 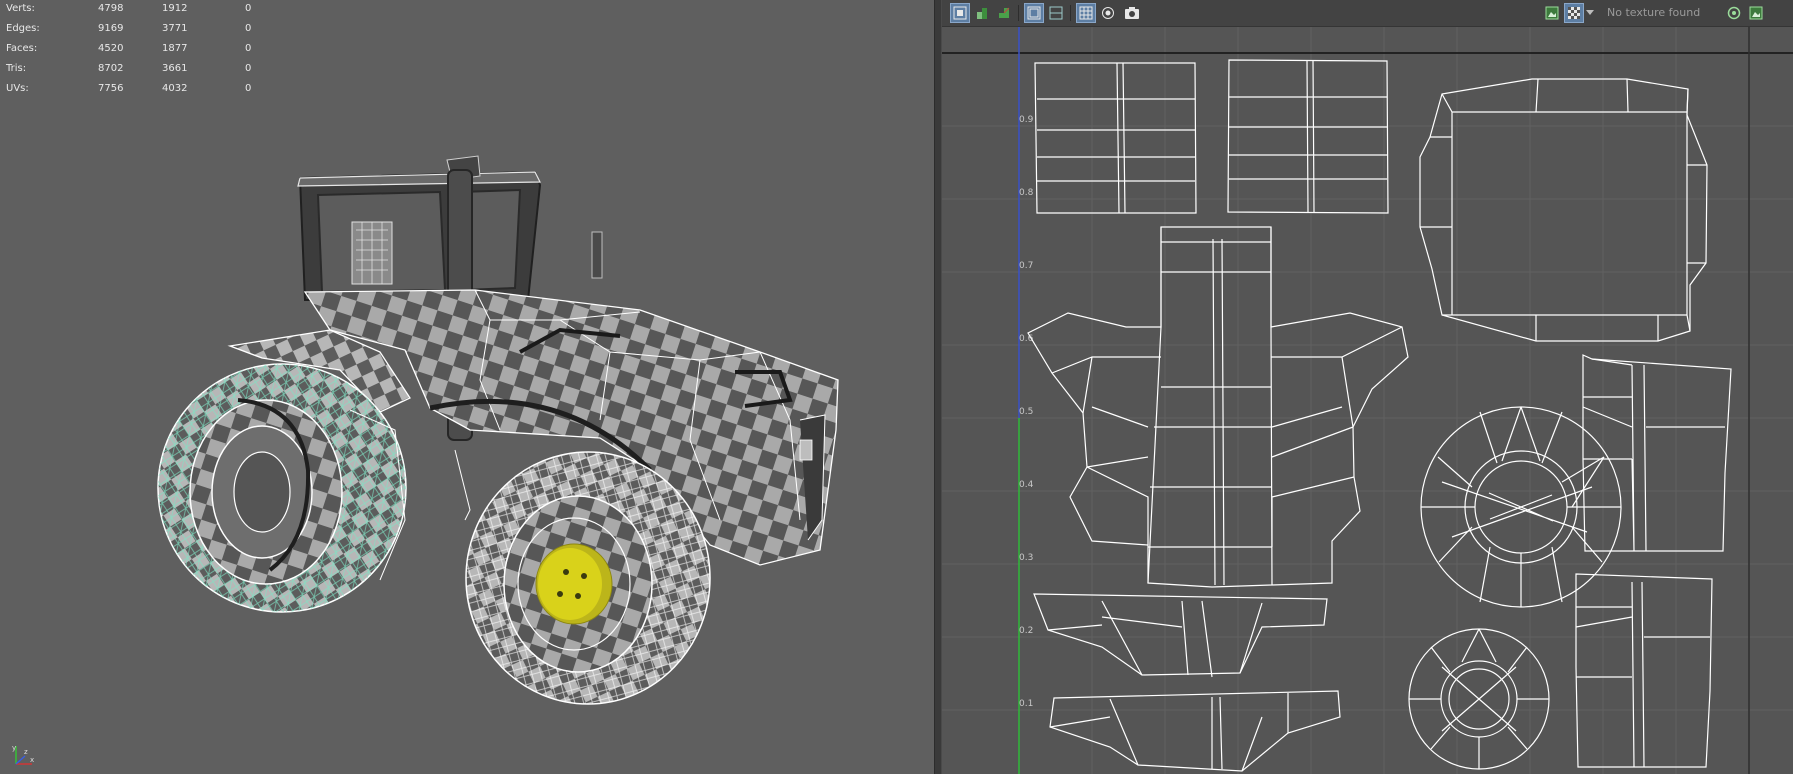 I want to click on grid-label: 0.2, so click(x=1026, y=631).